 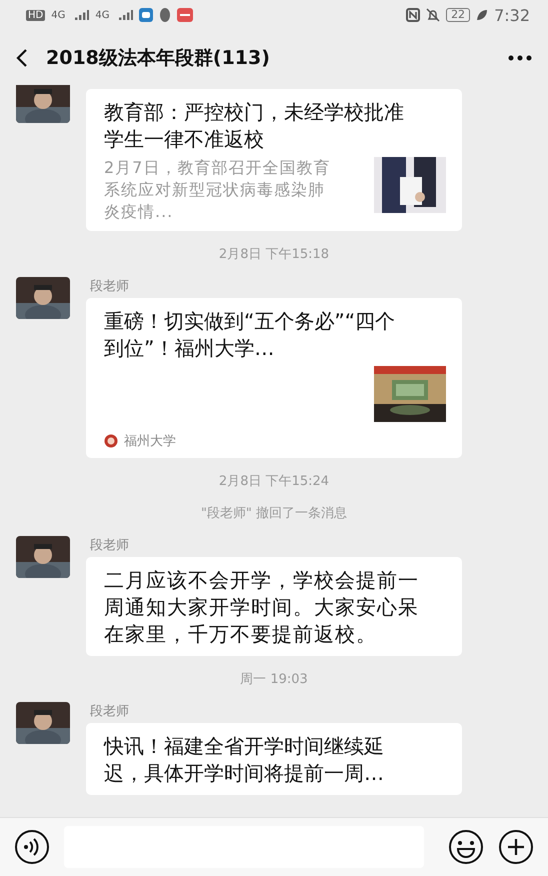 I want to click on muted-bell-icon, so click(x=433, y=15).